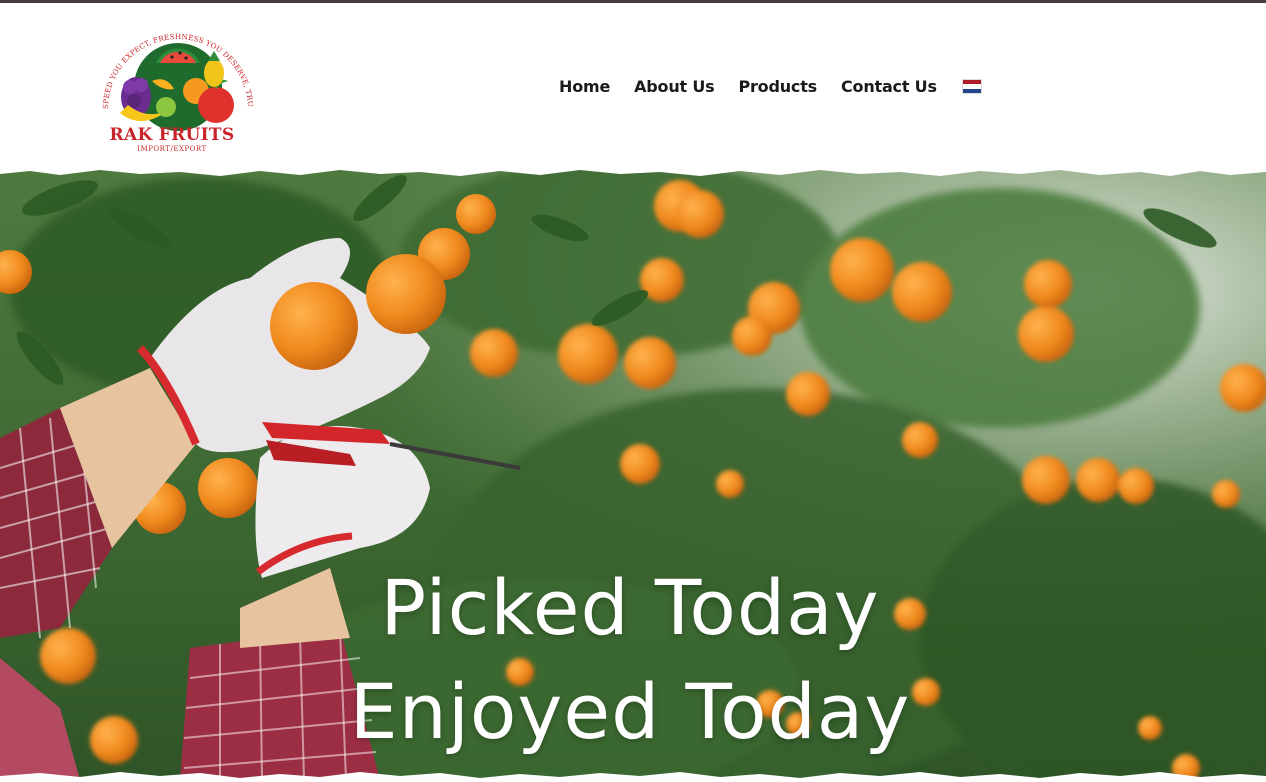 The width and height of the screenshot is (1266, 782). Describe the element at coordinates (633, 171) in the screenshot. I see `torn-paper-edge-top` at that location.